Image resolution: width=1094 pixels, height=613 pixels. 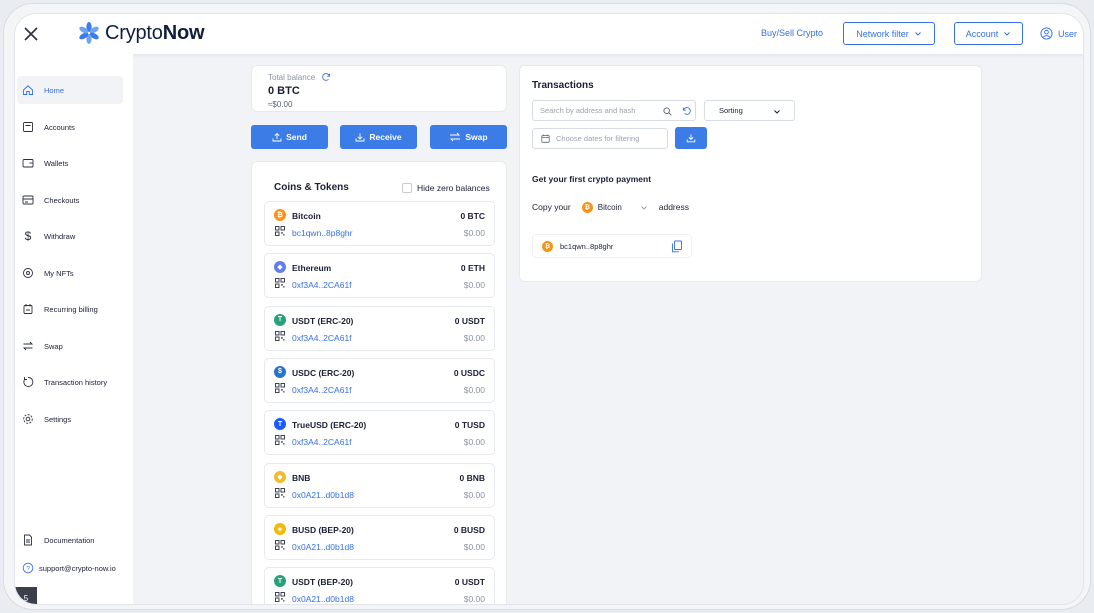 I want to click on dollar-icon: $, so click(x=28, y=236).